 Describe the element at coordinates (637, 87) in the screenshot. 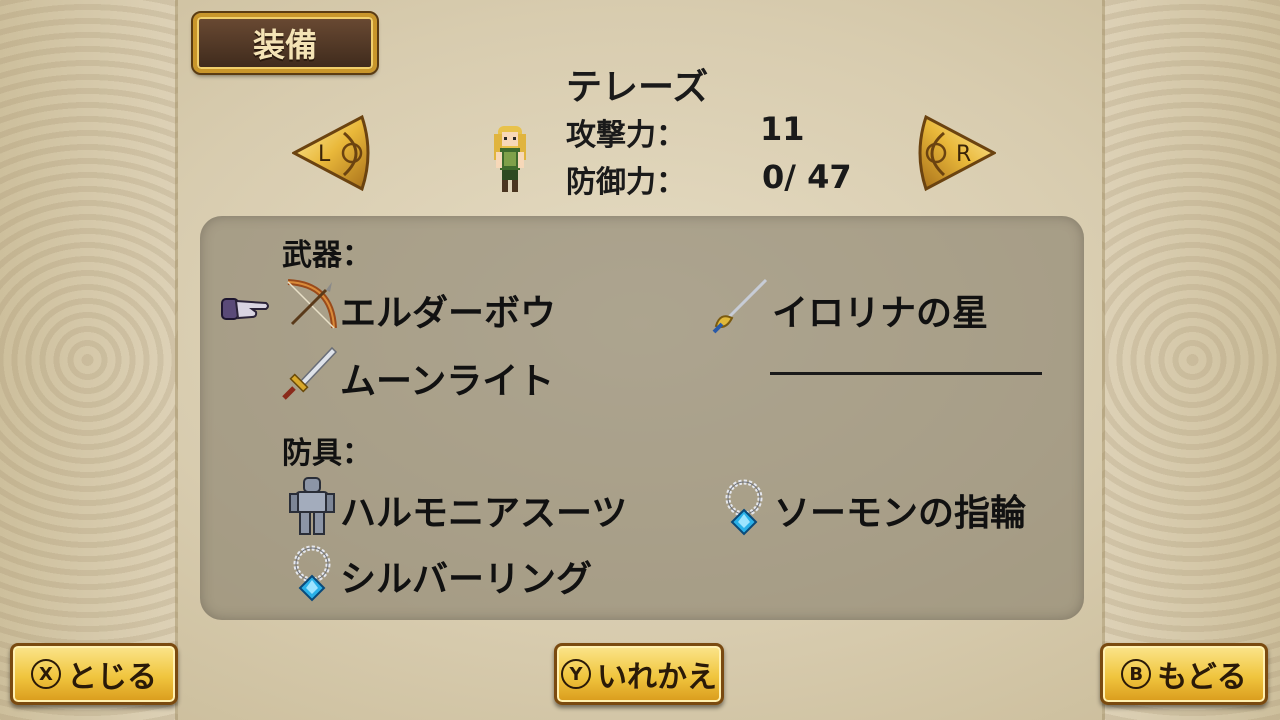

I see `character-name: テレーズ` at that location.